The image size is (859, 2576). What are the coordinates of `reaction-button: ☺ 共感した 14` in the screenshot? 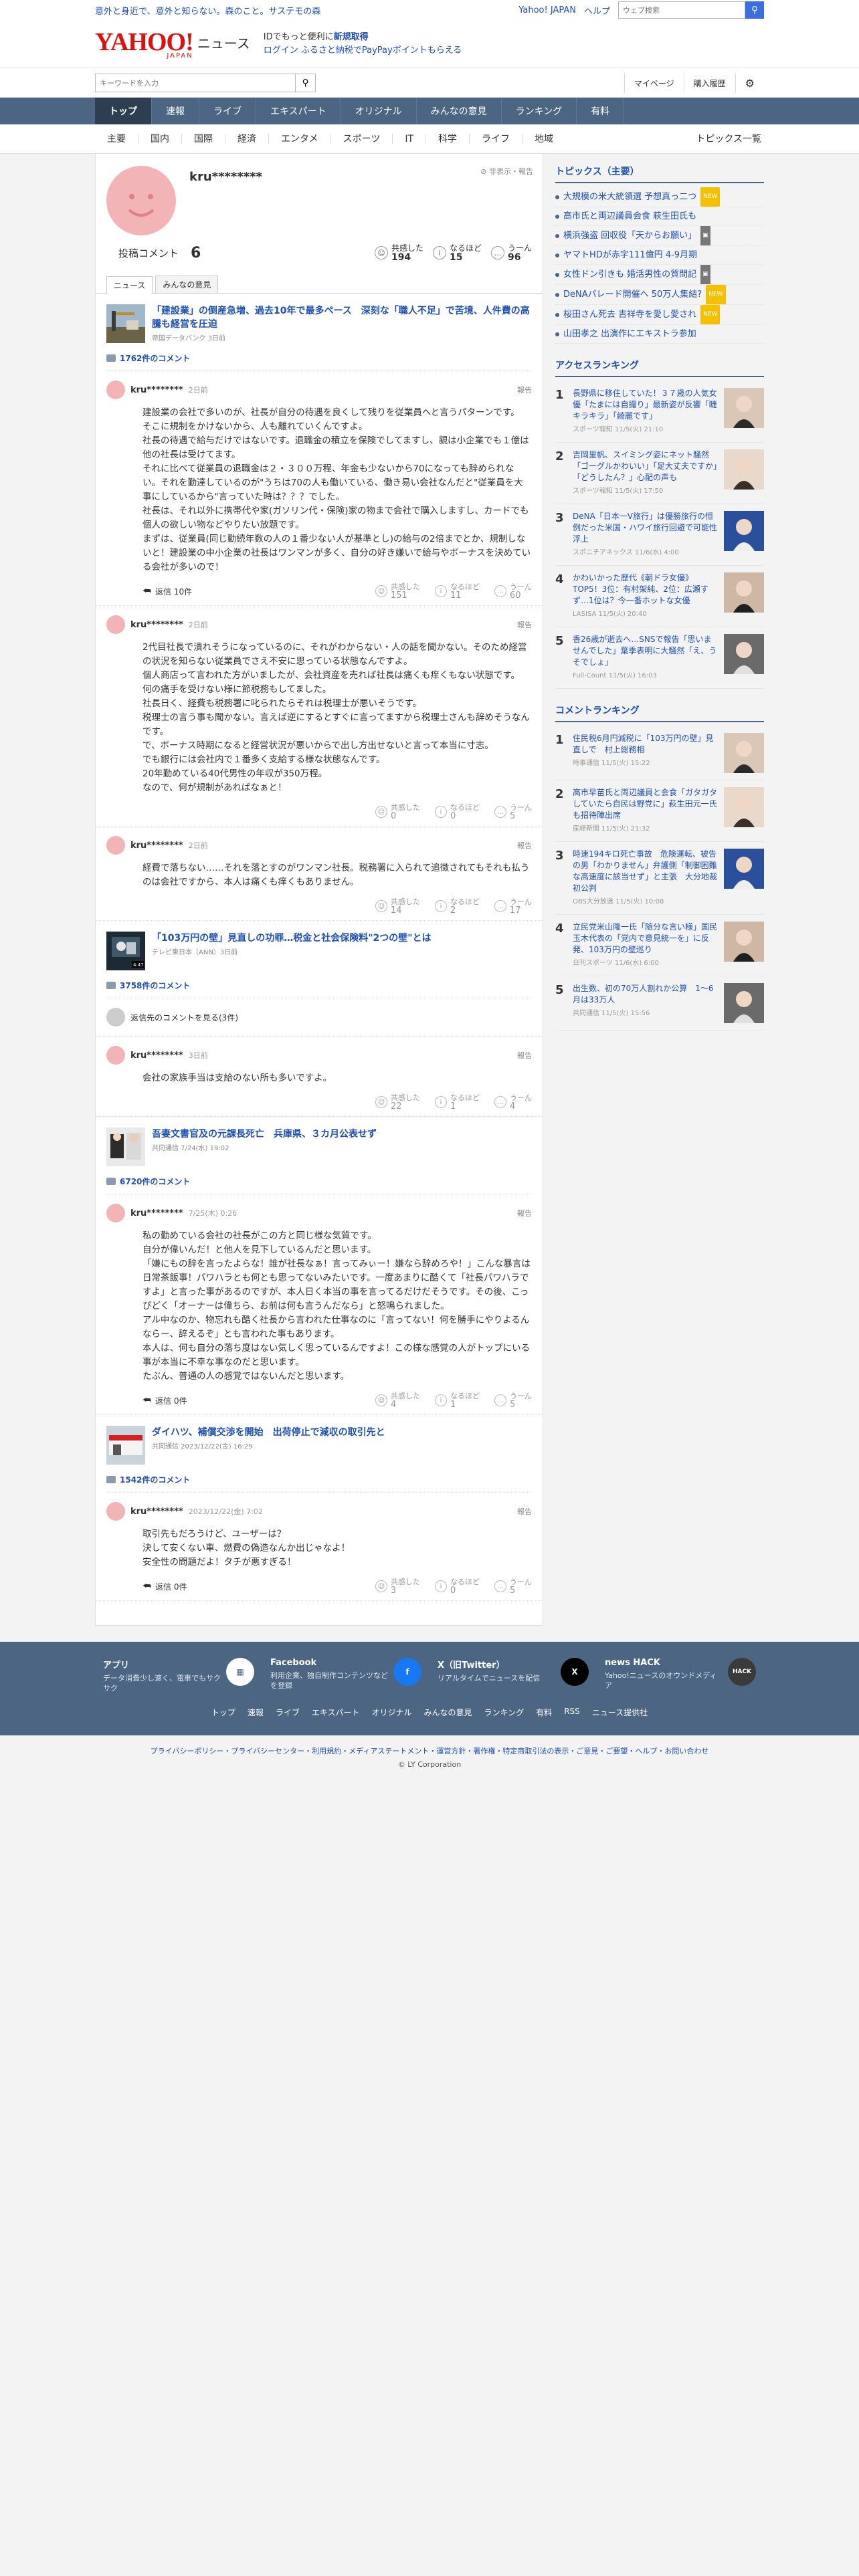 It's located at (397, 906).